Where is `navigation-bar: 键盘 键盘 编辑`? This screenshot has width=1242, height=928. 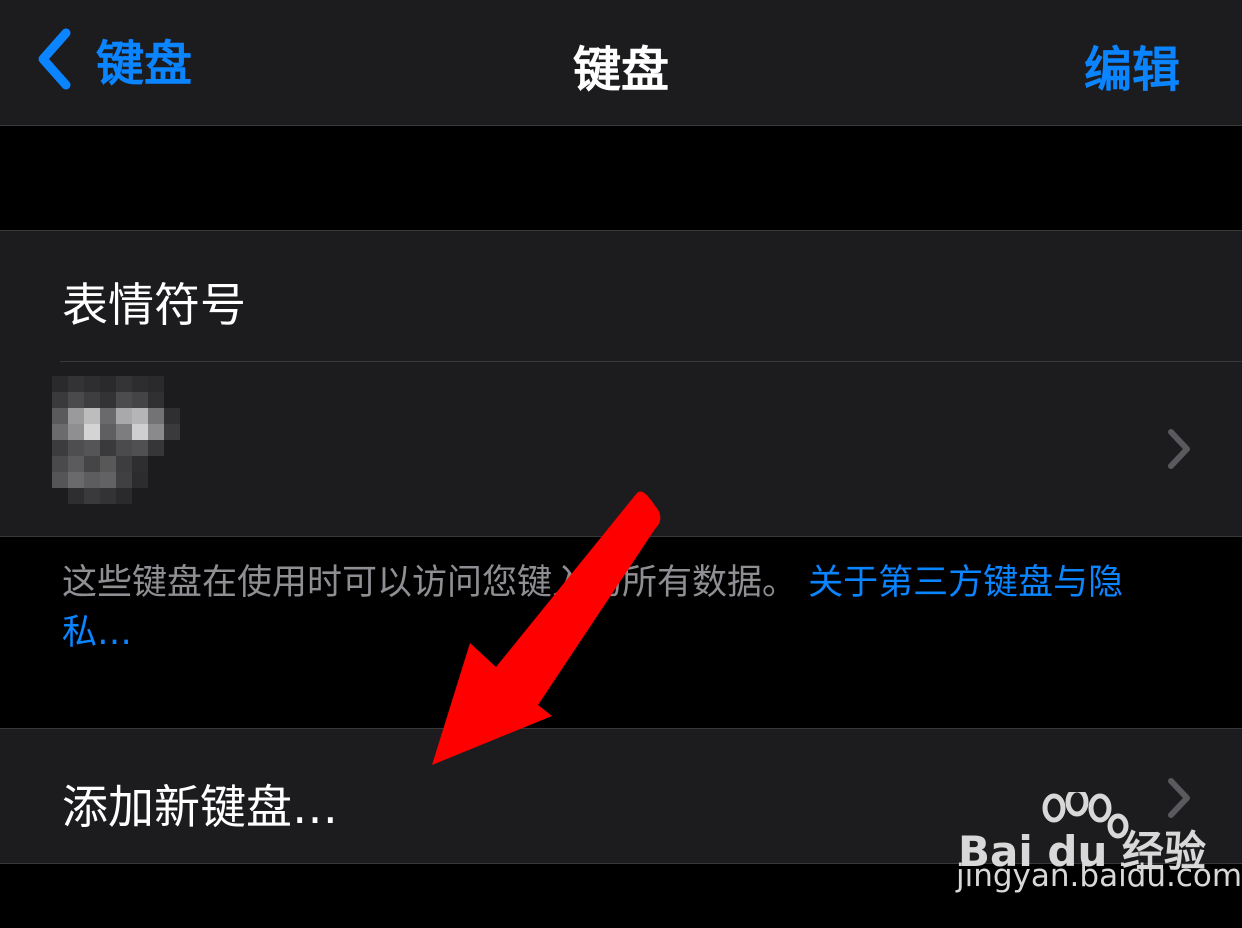
navigation-bar: 键盘 键盘 编辑 is located at coordinates (621, 63).